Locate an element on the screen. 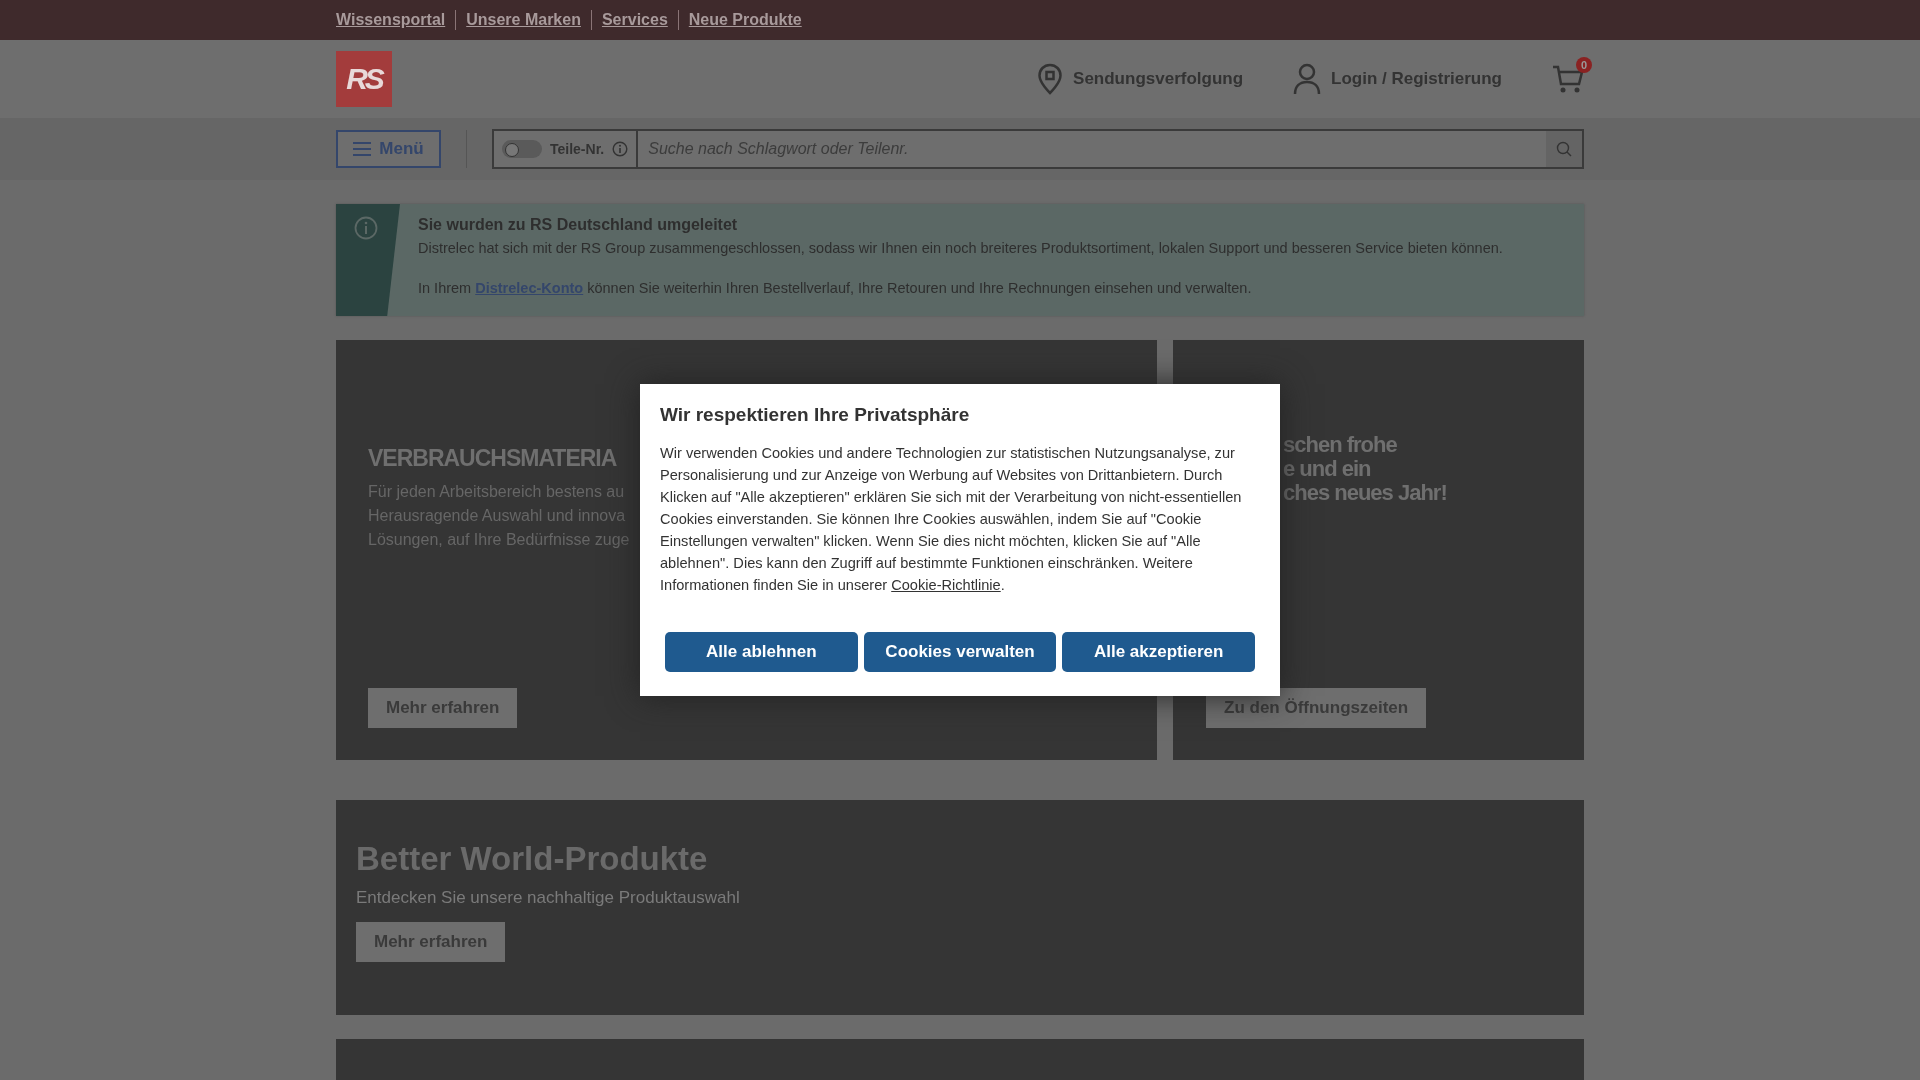 This screenshot has width=1920, height=1080. notice-text: Distrelec hat sich mit der RS Group zusammengeschlossen, sodass wir Ihnen ein noch breiteres Produktsortiment, lokalen Support und besseren Service bieten können. is located at coordinates (960, 248).